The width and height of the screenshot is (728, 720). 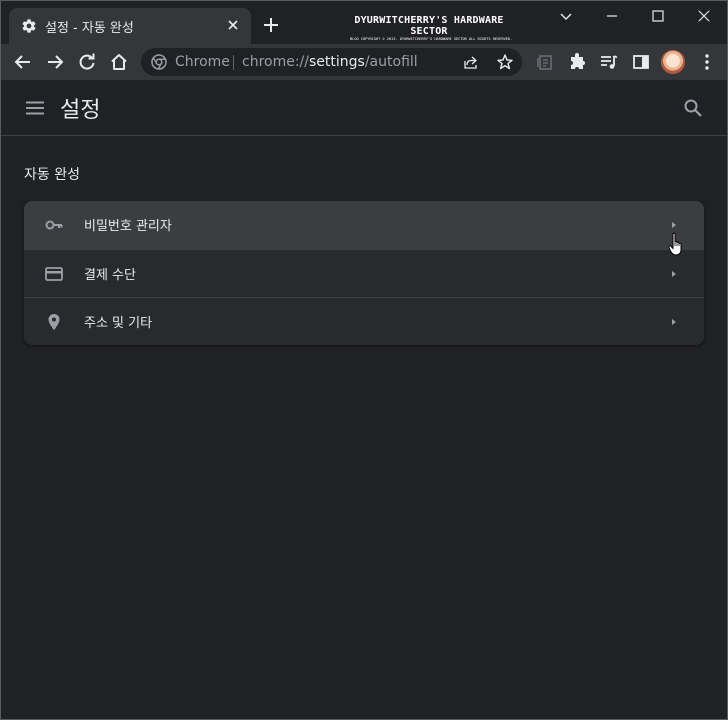 What do you see at coordinates (675, 244) in the screenshot?
I see `hand-cursor-icon` at bounding box center [675, 244].